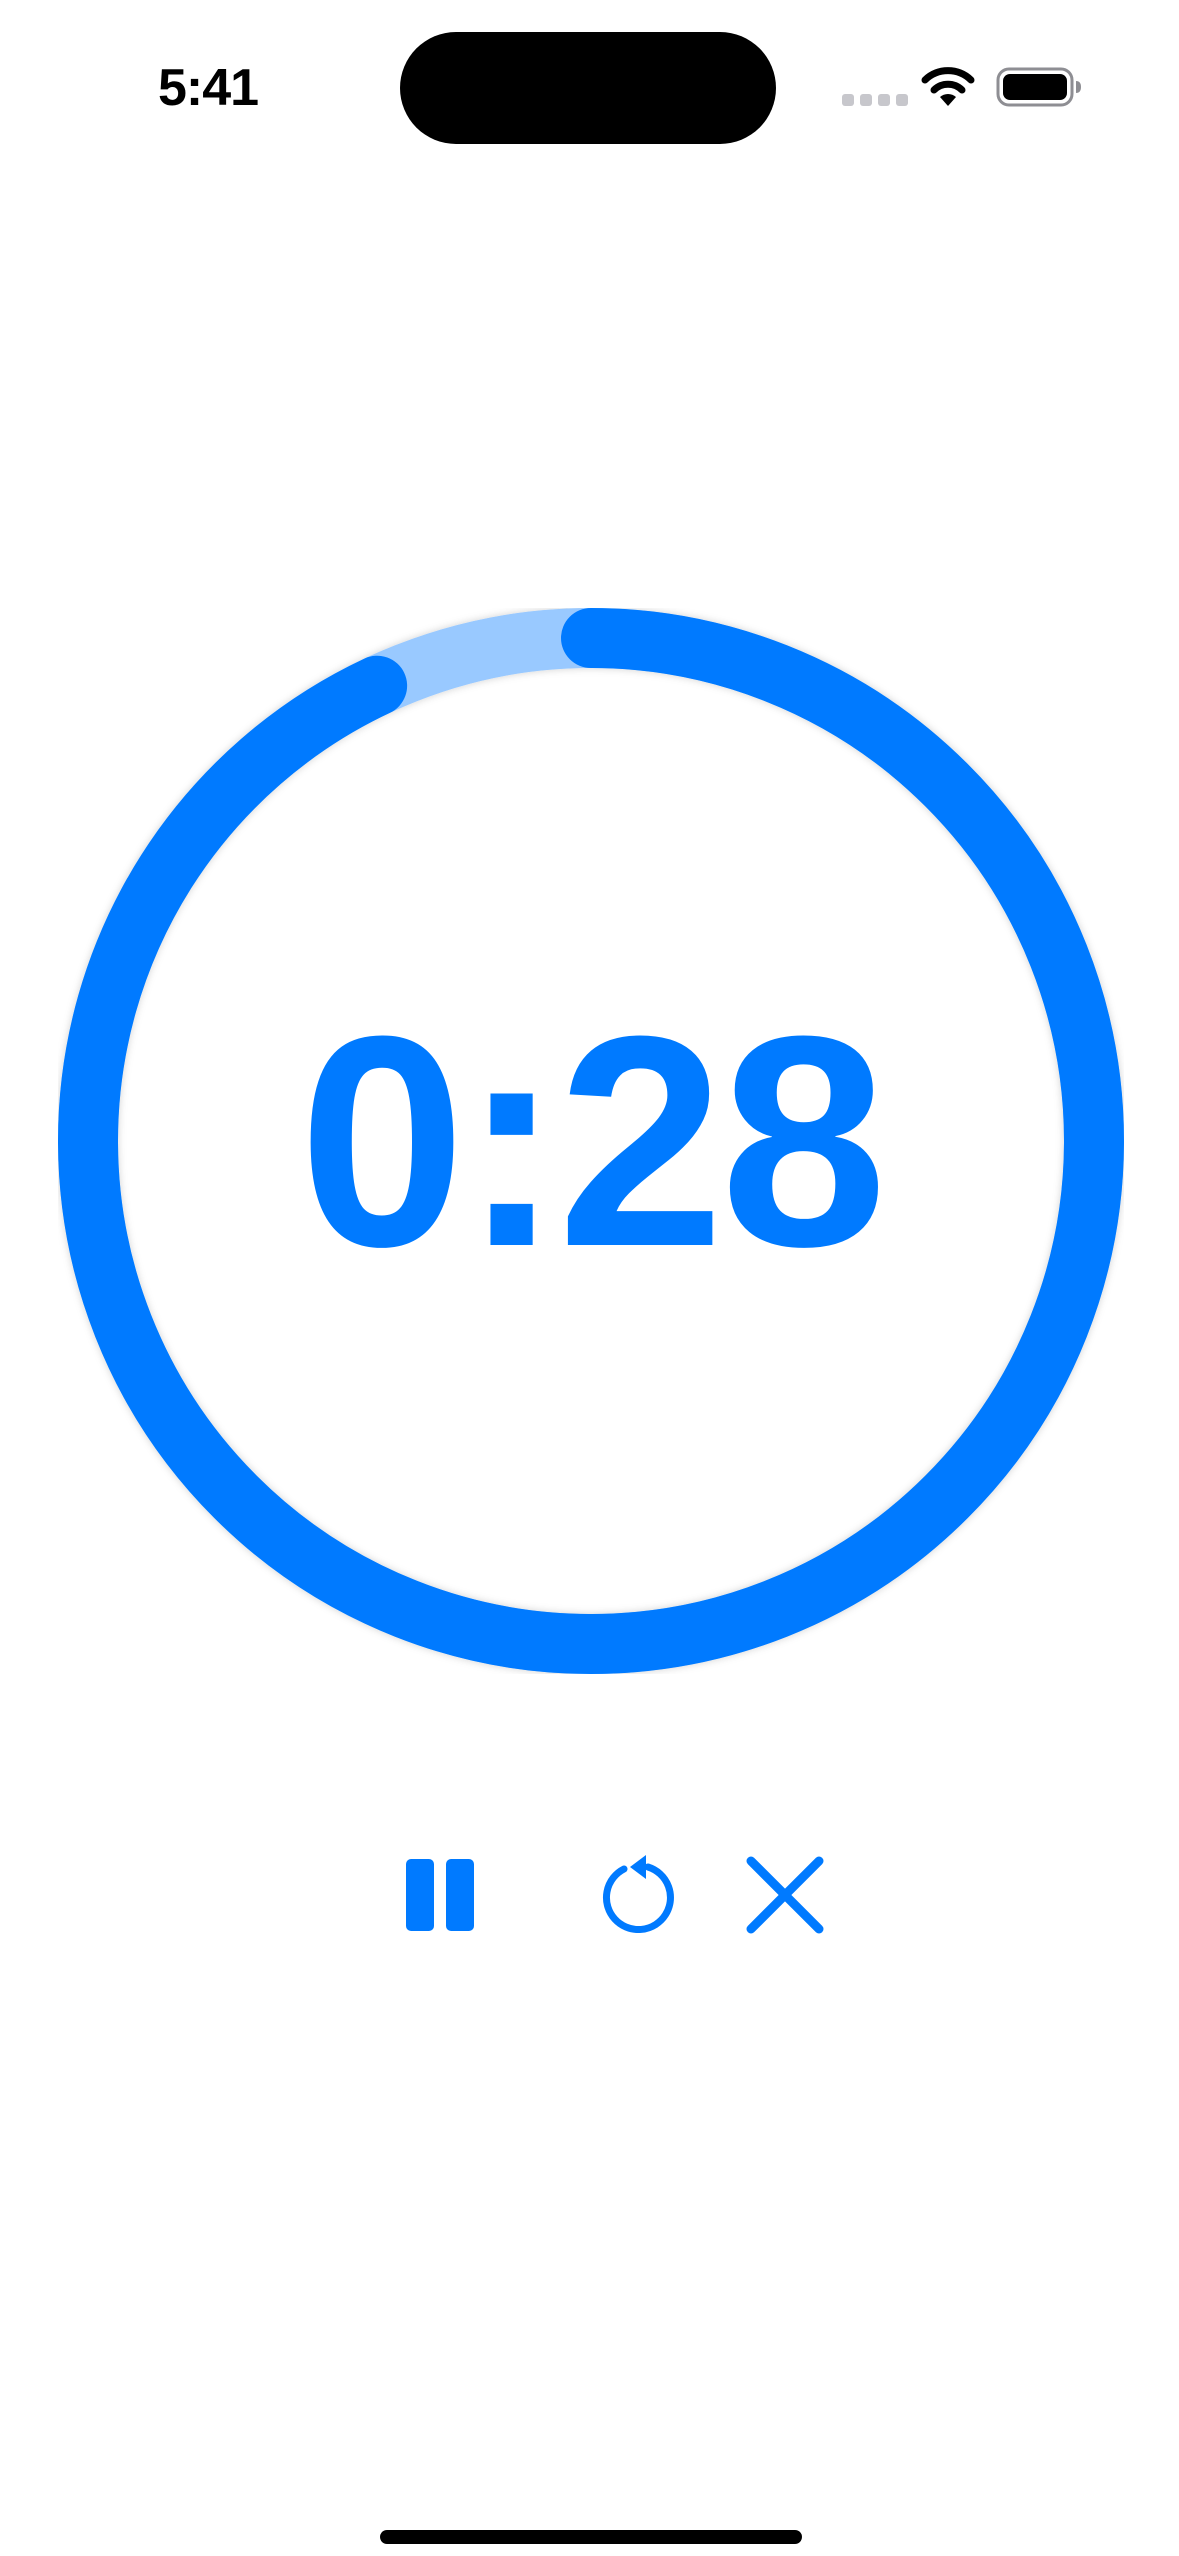 The height and width of the screenshot is (2556, 1179). I want to click on cellular-signal-icon, so click(875, 100).